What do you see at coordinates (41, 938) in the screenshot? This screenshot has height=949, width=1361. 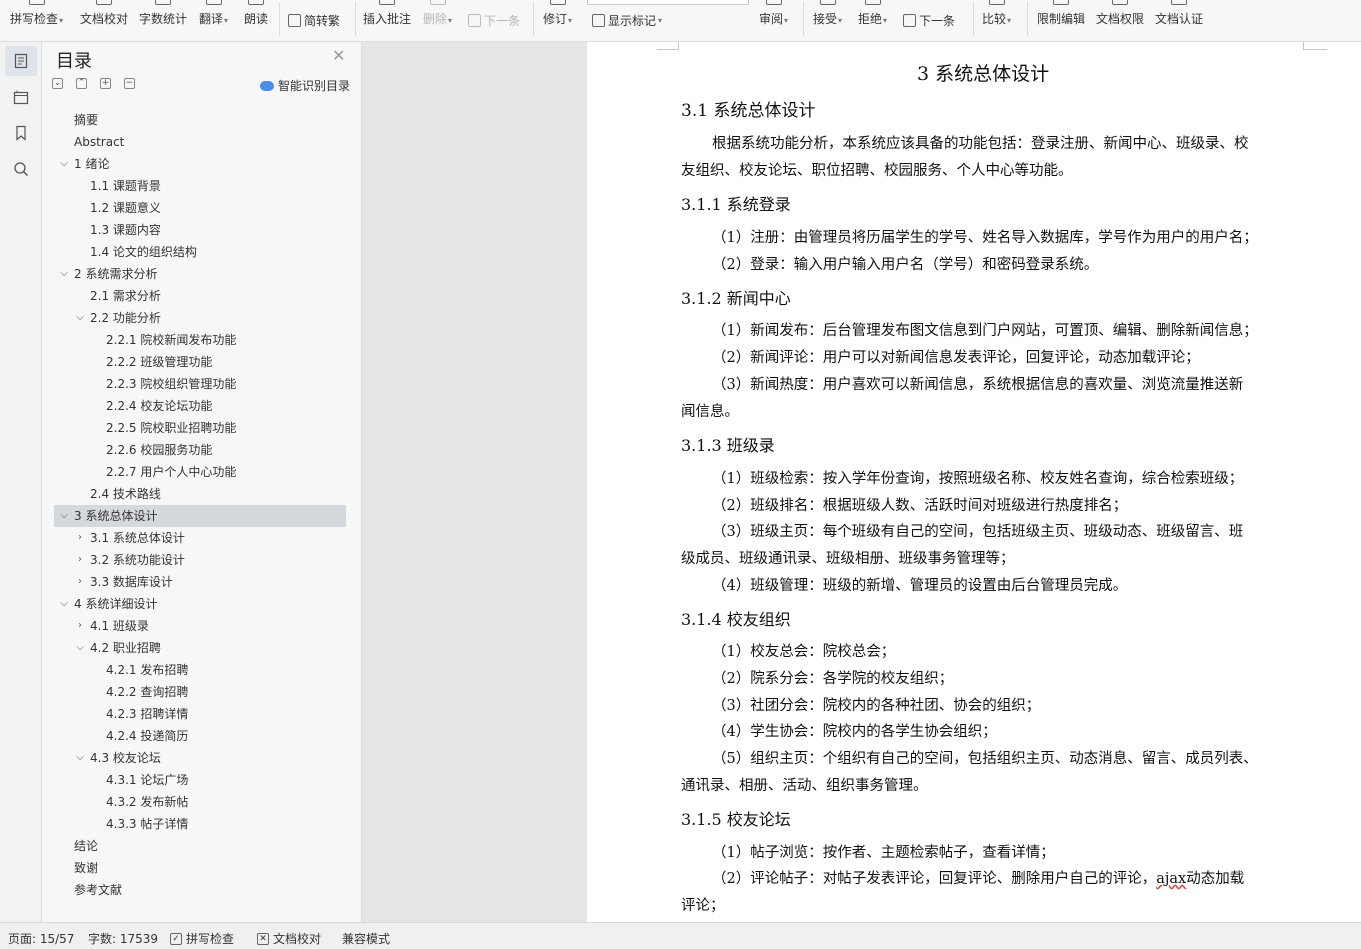 I see `page-indicator: 页面: 15/57` at bounding box center [41, 938].